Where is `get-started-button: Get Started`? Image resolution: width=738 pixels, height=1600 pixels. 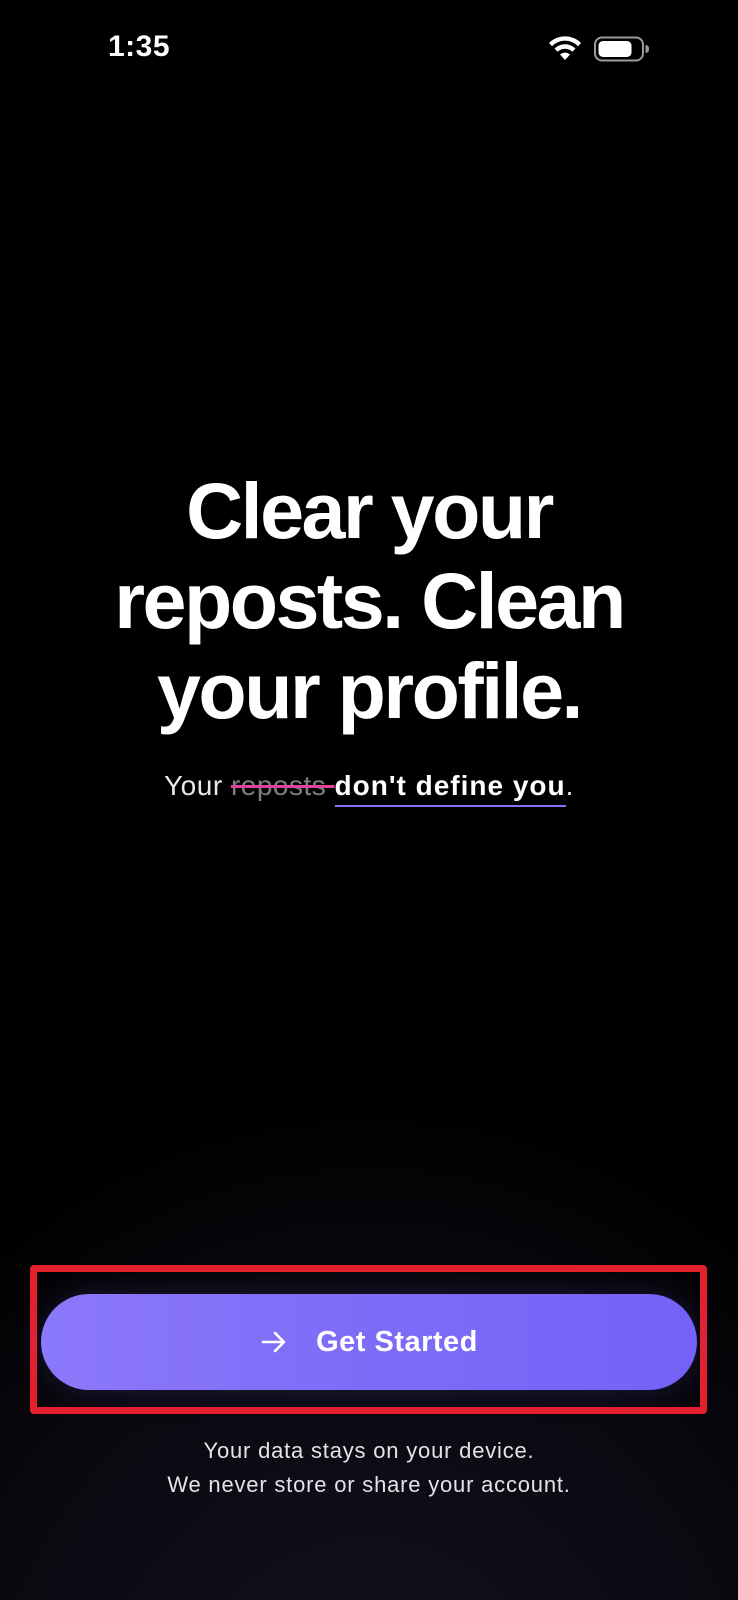
get-started-button: Get Started is located at coordinates (369, 1342).